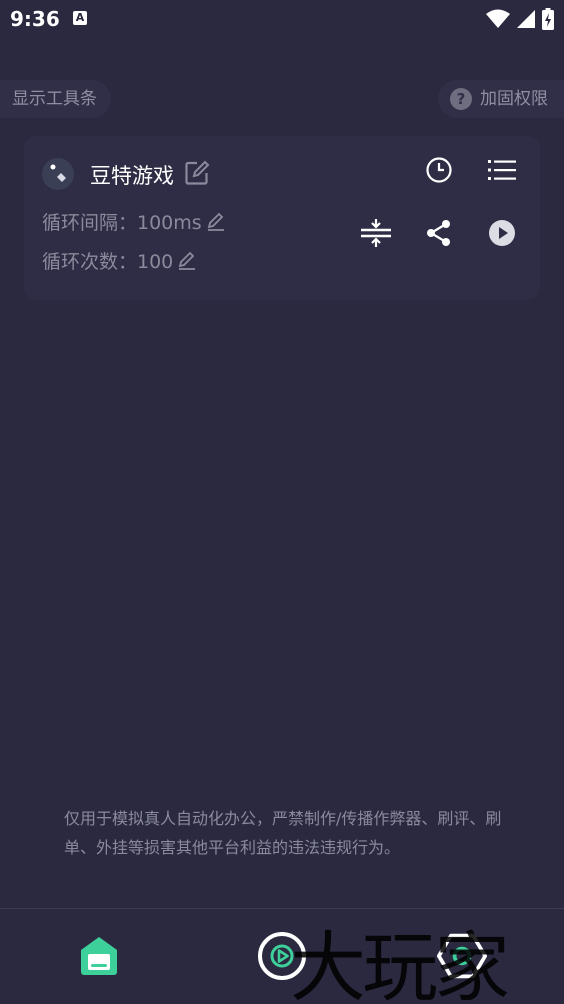 The width and height of the screenshot is (564, 1004). I want to click on edit-interval-icon, so click(216, 222).